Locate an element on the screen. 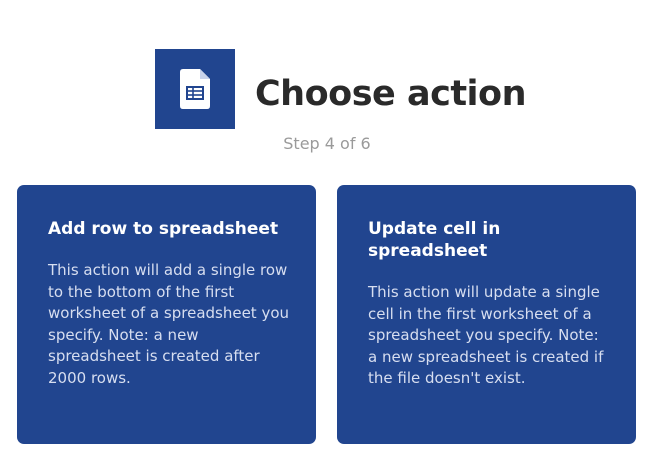 The height and width of the screenshot is (463, 652). step-indicator: Step 4 of 6 is located at coordinates (327, 143).